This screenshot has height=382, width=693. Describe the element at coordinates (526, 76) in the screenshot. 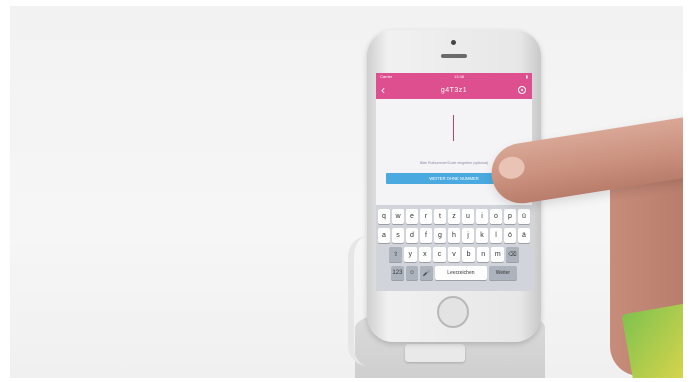

I see `battery-icon: ▮` at that location.